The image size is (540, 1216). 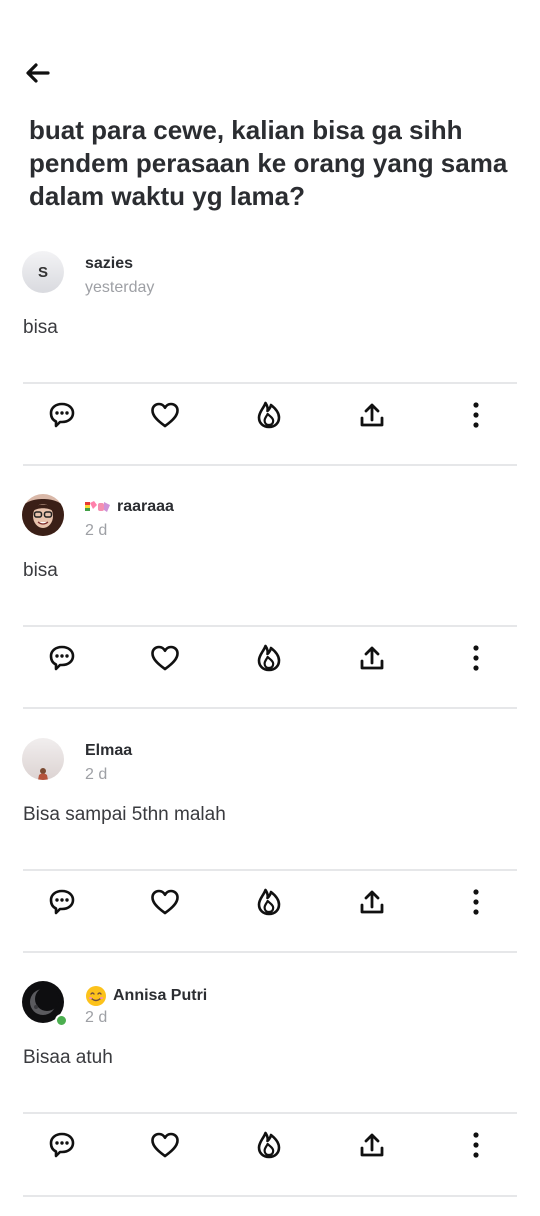 I want to click on avatar-letter: S, so click(x=42, y=272).